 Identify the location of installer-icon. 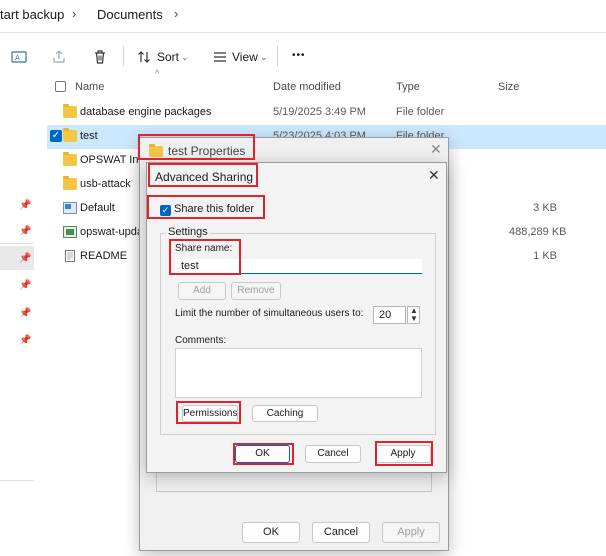
(70, 232).